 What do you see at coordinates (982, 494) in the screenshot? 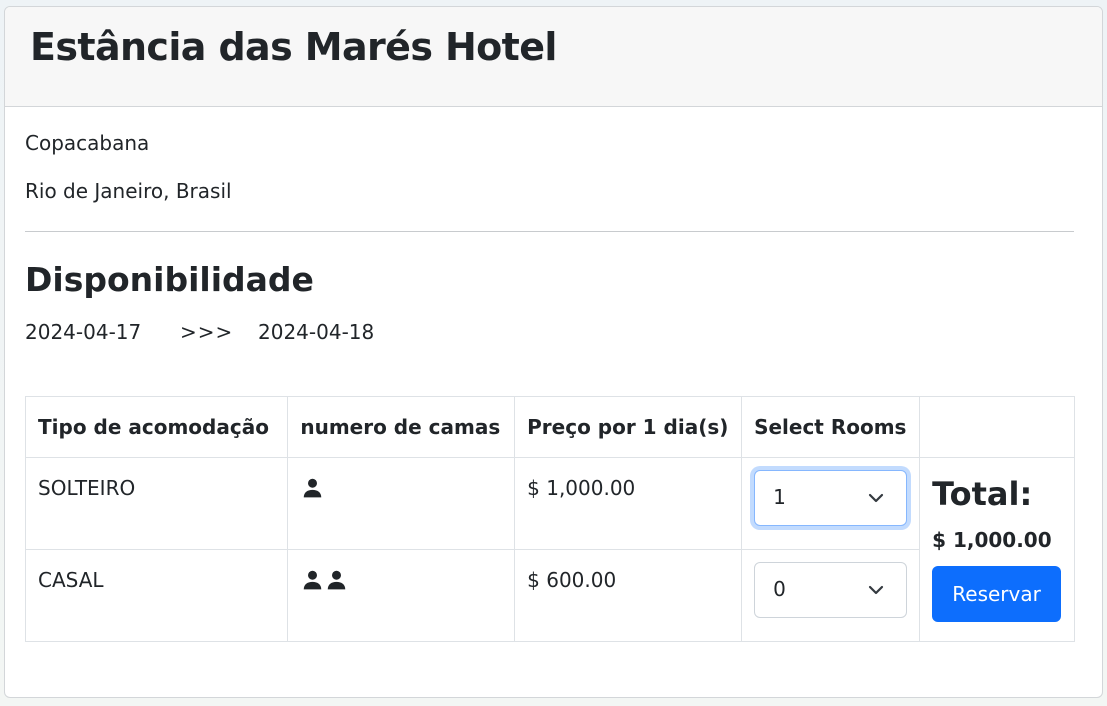
I see `total-label: Total:` at bounding box center [982, 494].